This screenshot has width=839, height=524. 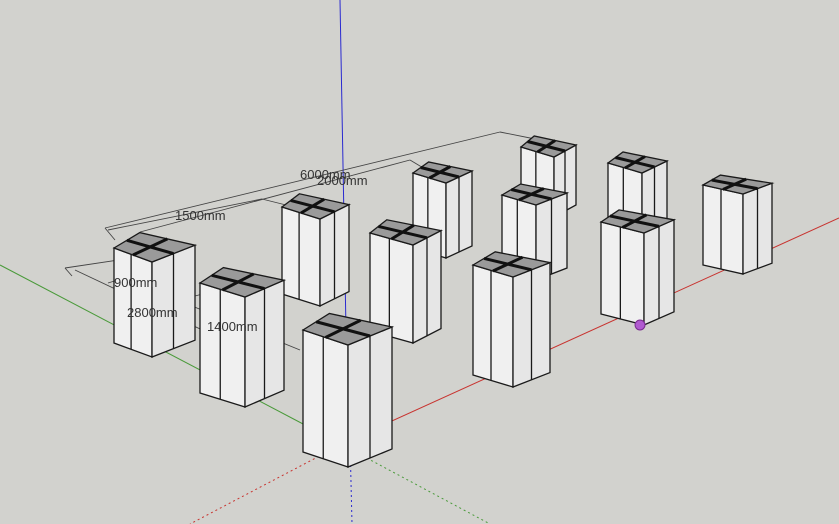 What do you see at coordinates (640, 325) in the screenshot?
I see `inference-endpoint-marker` at bounding box center [640, 325].